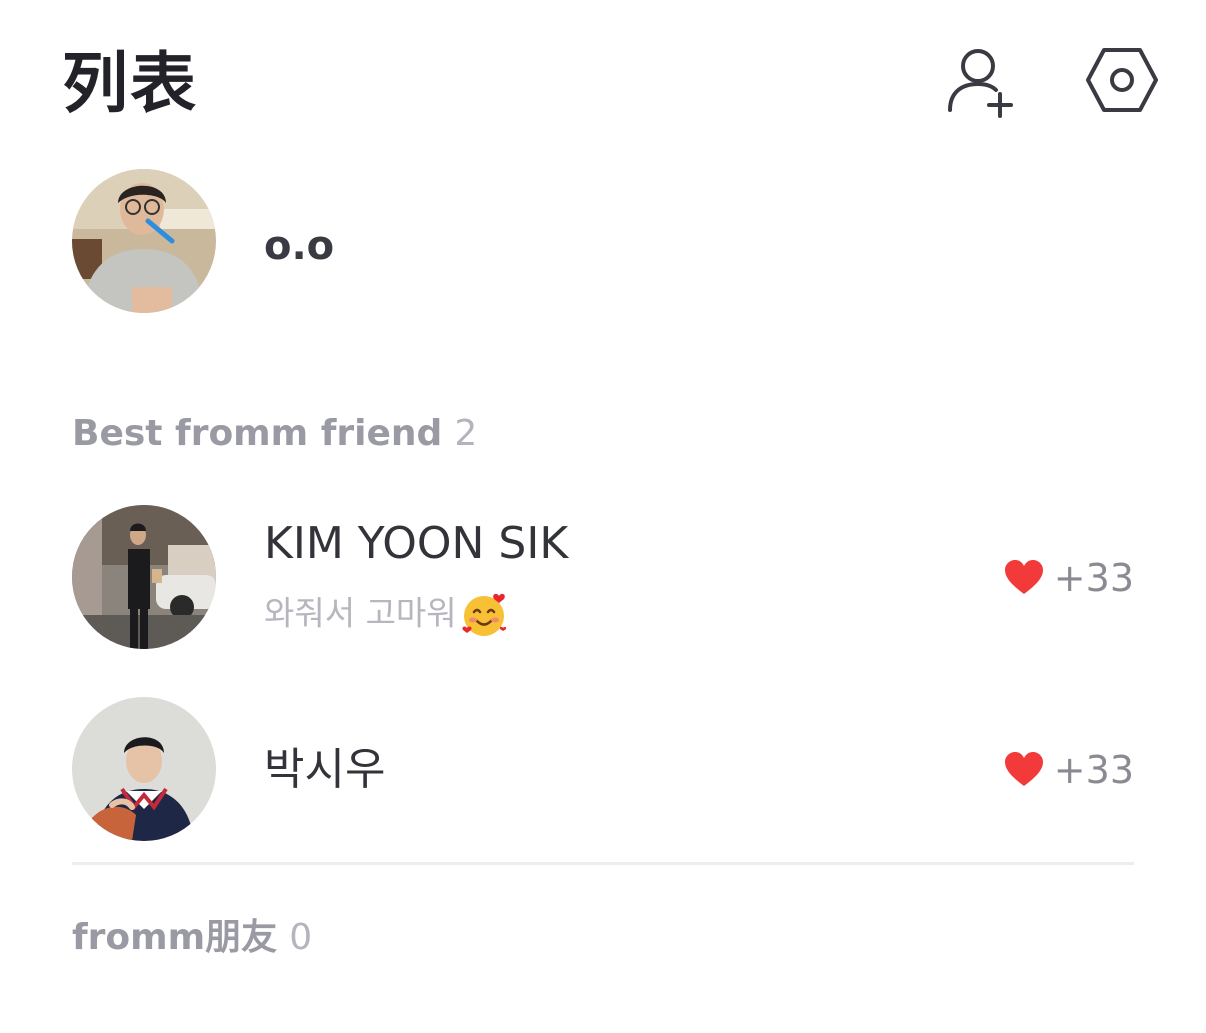 Image resolution: width=1206 pixels, height=1033 pixels. What do you see at coordinates (982, 82) in the screenshot?
I see `add-friend-icon` at bounding box center [982, 82].